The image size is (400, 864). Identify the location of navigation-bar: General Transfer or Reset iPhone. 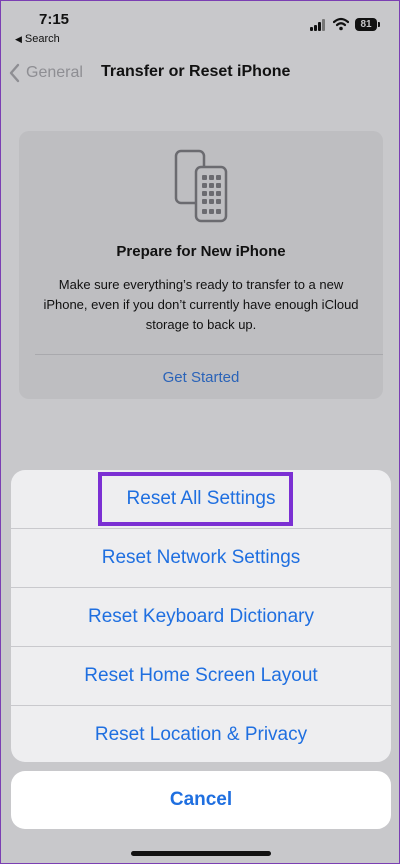
(200, 73).